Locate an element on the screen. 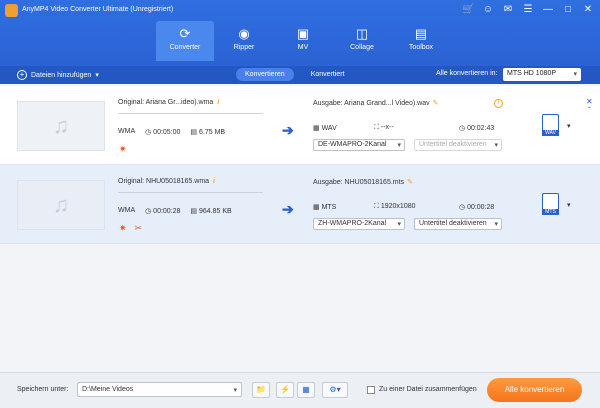  warning-icon: ! is located at coordinates (498, 103).